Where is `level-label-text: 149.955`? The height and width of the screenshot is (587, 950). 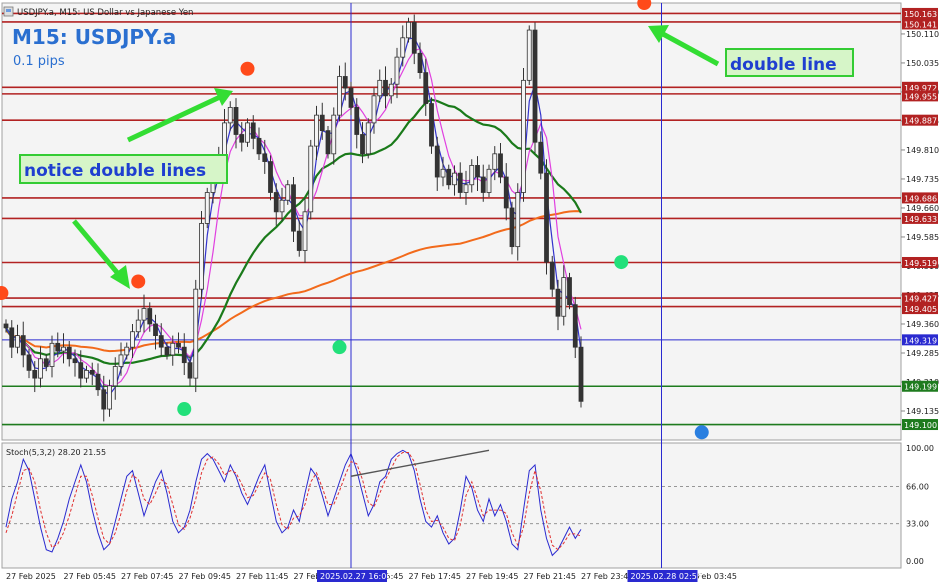 level-label-text: 149.955 is located at coordinates (920, 96).